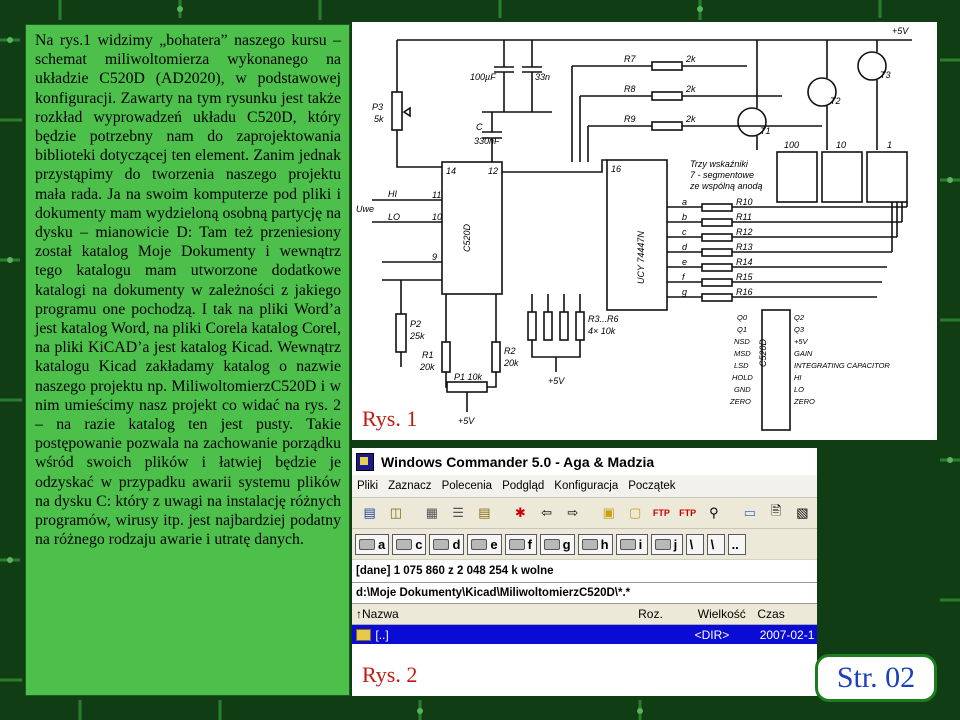 The image size is (960, 720). What do you see at coordinates (379, 119) in the screenshot?
I see `p3v-label: 5k` at bounding box center [379, 119].